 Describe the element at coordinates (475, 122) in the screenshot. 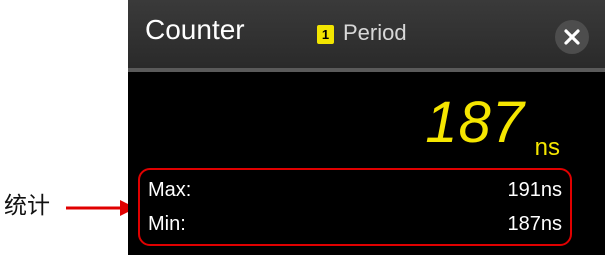

I see `measurement-value: 187` at that location.